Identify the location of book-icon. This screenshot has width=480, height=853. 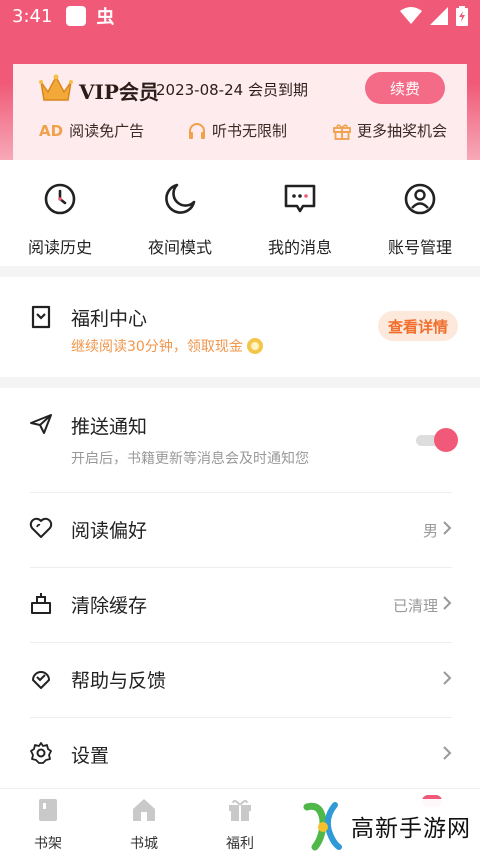
(48, 810).